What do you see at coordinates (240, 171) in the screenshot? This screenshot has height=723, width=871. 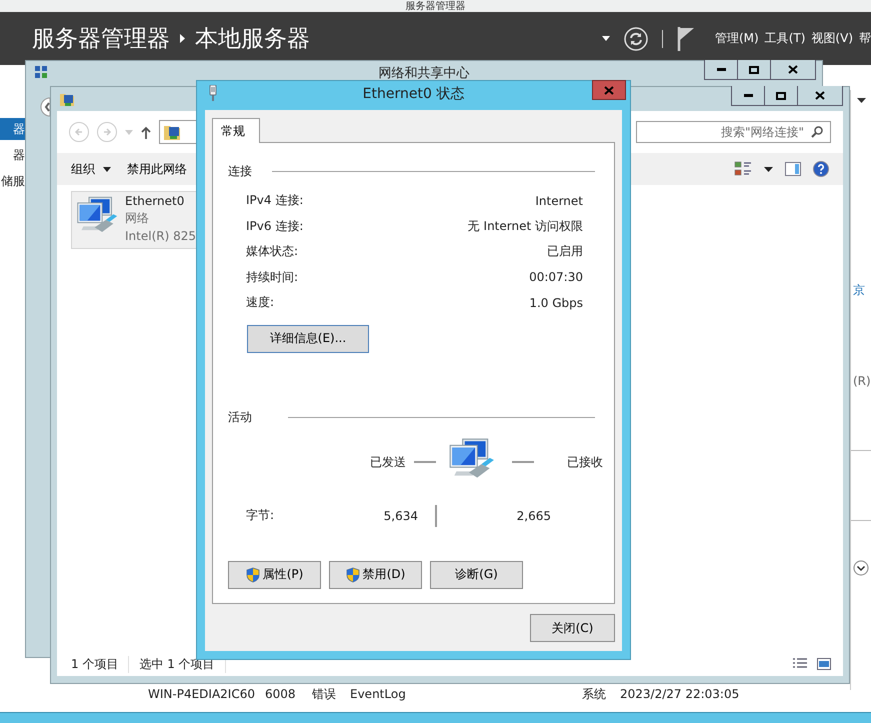 I see `section-heading: 连接` at bounding box center [240, 171].